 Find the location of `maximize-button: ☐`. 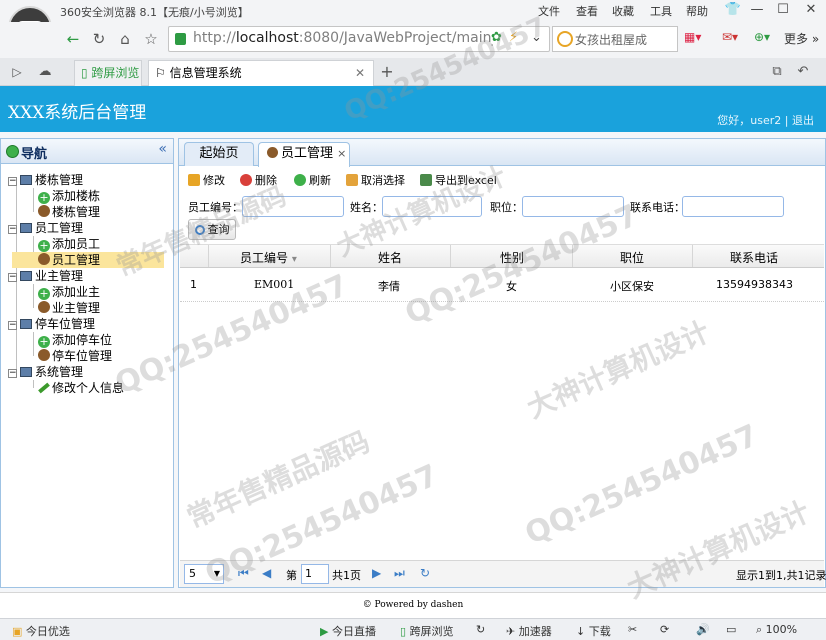

maximize-button: ☐ is located at coordinates (783, 10).